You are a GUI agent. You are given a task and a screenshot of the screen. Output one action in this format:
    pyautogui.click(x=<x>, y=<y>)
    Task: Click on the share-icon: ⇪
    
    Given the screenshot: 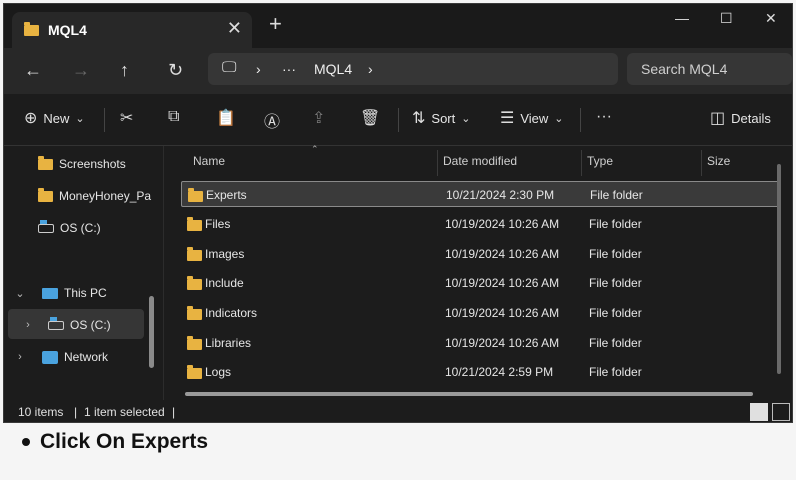 What is the action you would take?
    pyautogui.click(x=319, y=118)
    